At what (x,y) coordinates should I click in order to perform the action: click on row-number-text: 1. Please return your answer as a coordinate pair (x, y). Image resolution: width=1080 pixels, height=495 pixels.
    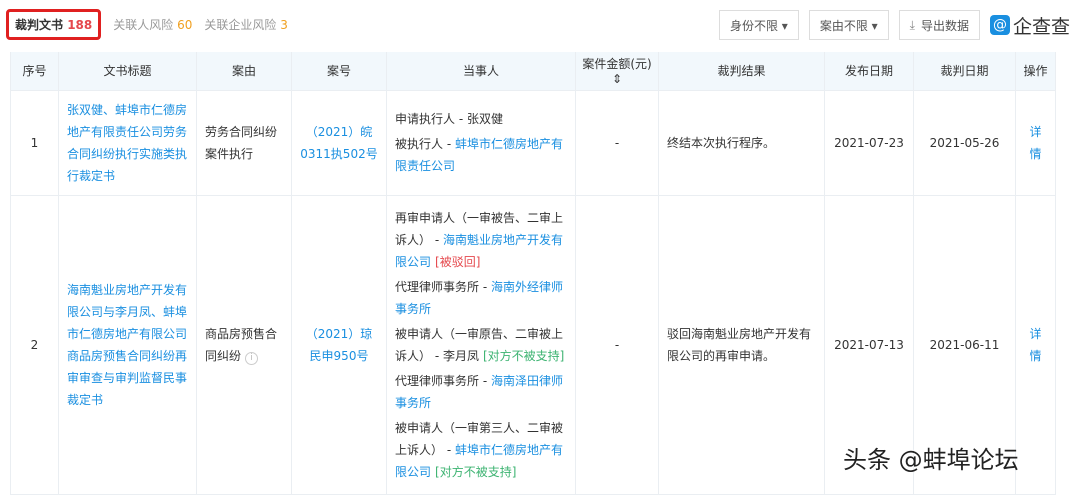
    Looking at the image, I should click on (34, 142).